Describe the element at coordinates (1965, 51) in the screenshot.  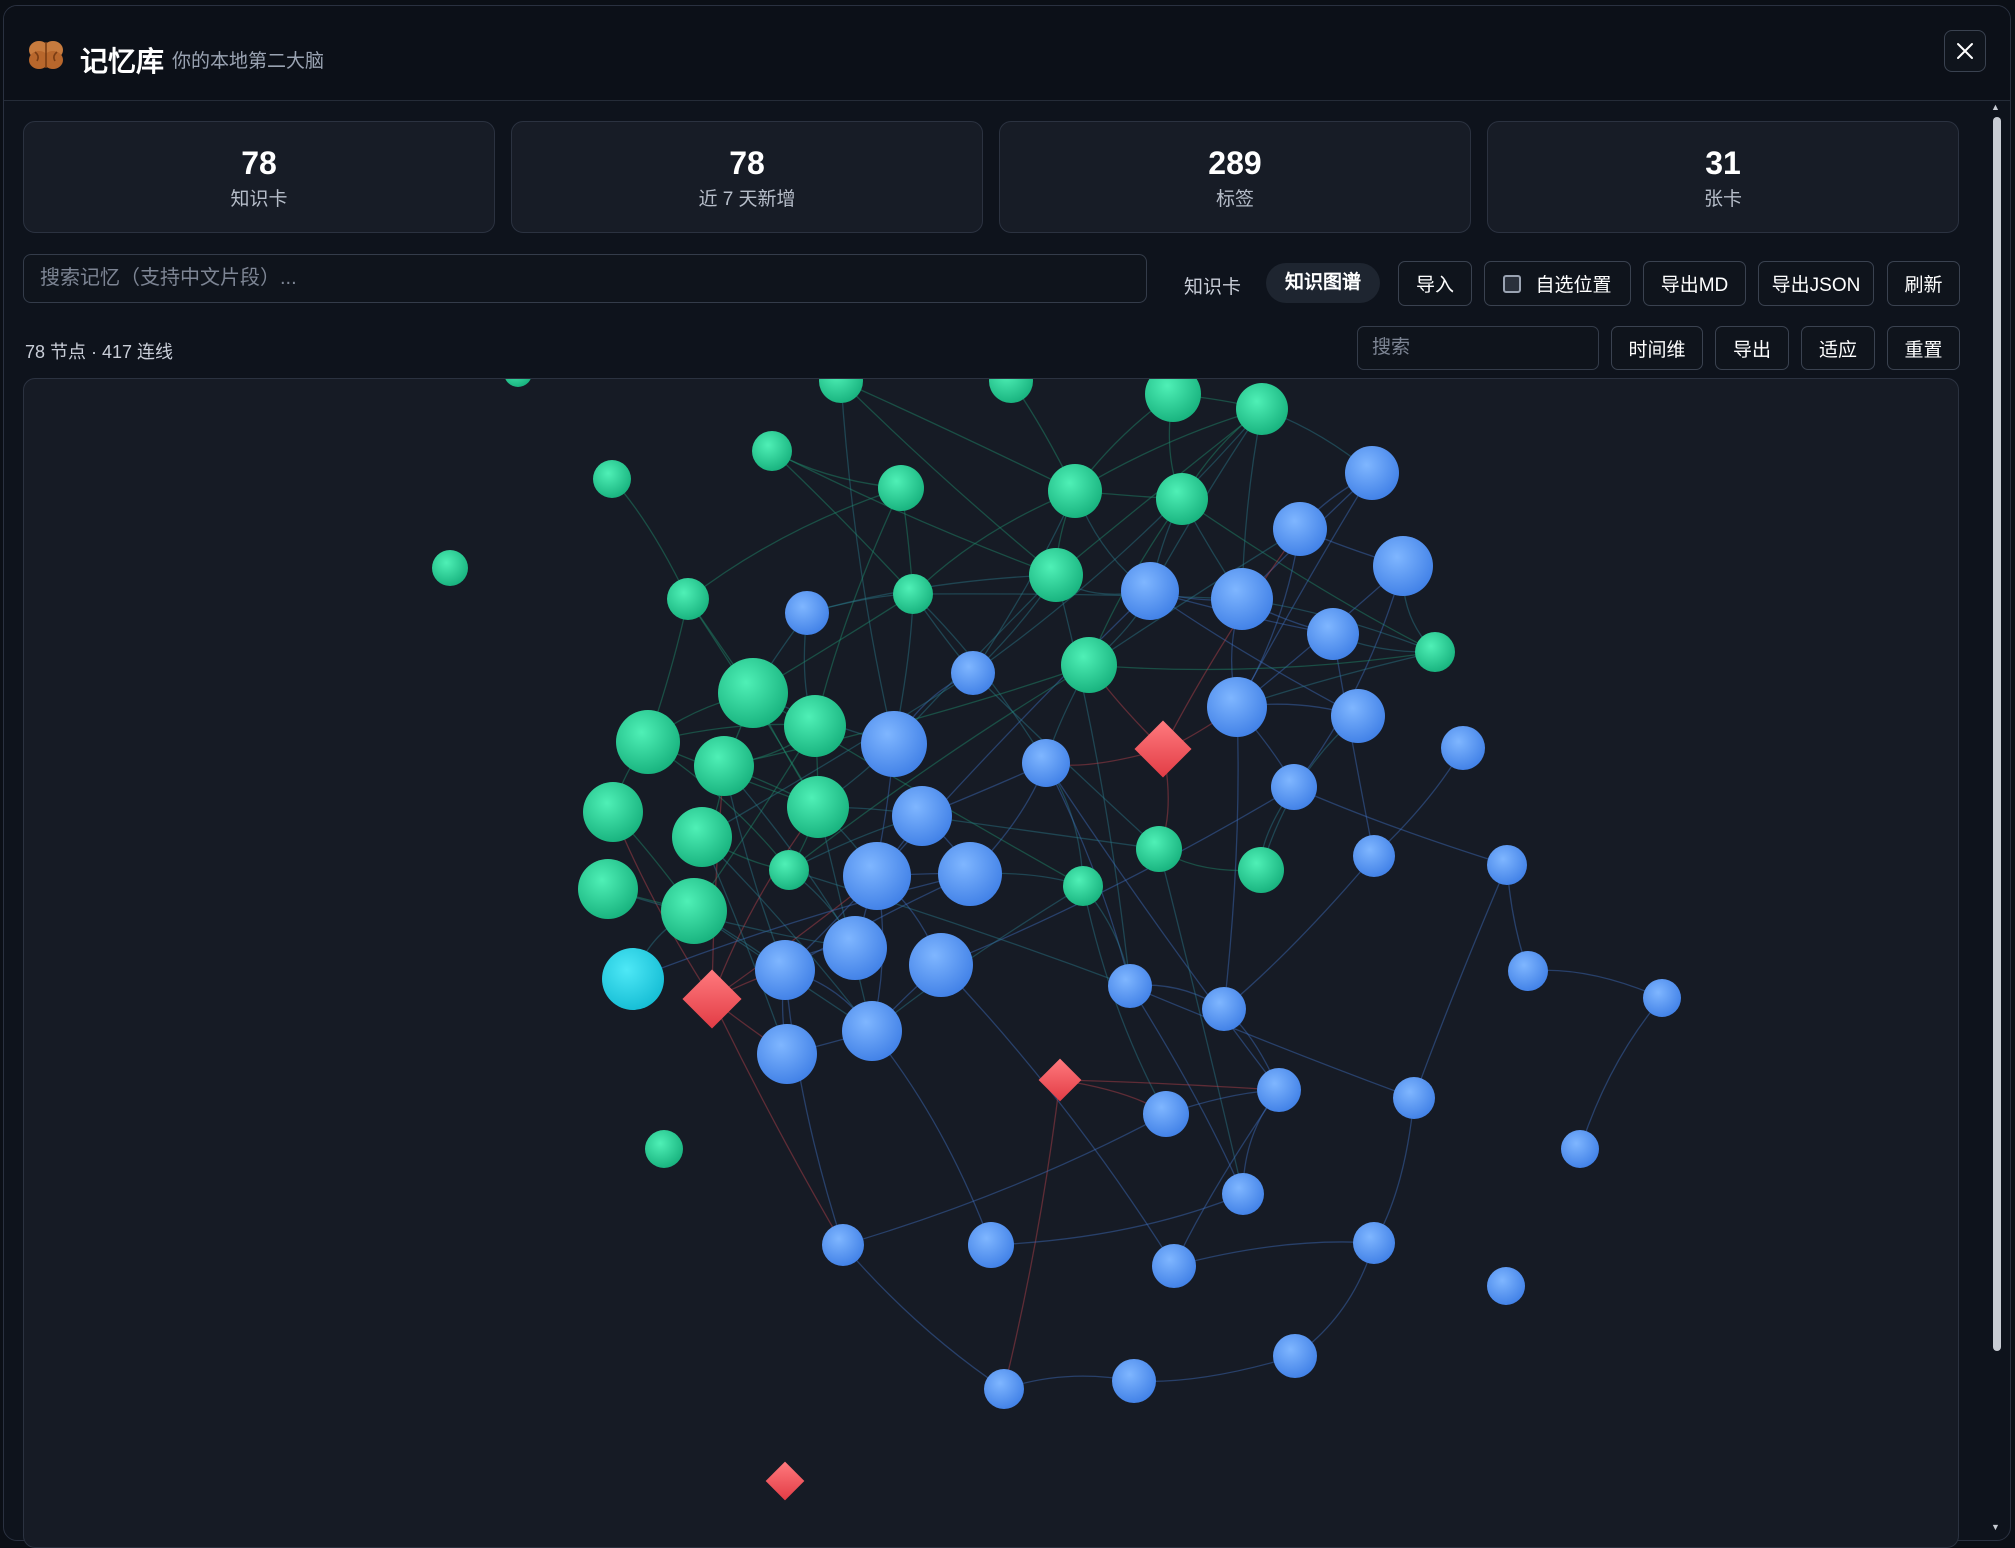
I see `close-button` at that location.